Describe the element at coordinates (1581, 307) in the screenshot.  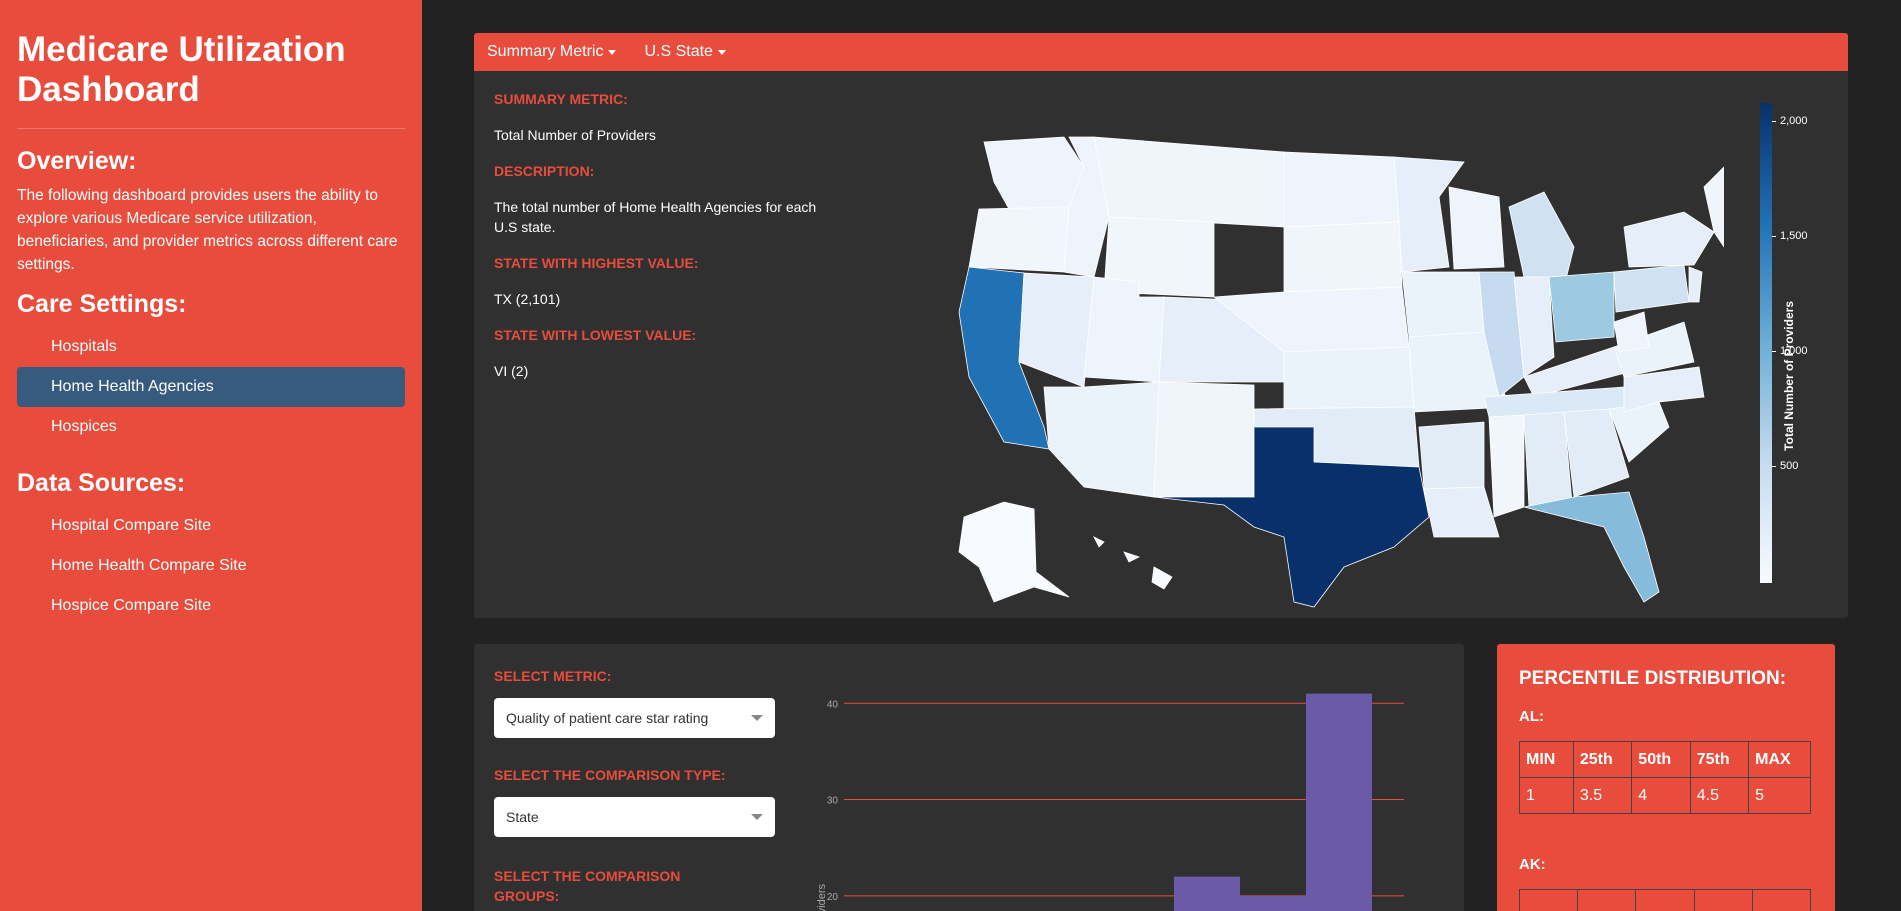
I see `state-oh` at that location.